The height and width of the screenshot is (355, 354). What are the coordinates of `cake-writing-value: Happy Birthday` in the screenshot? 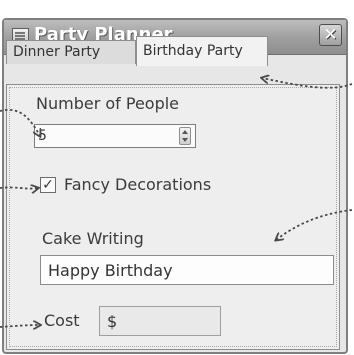 It's located at (110, 270).